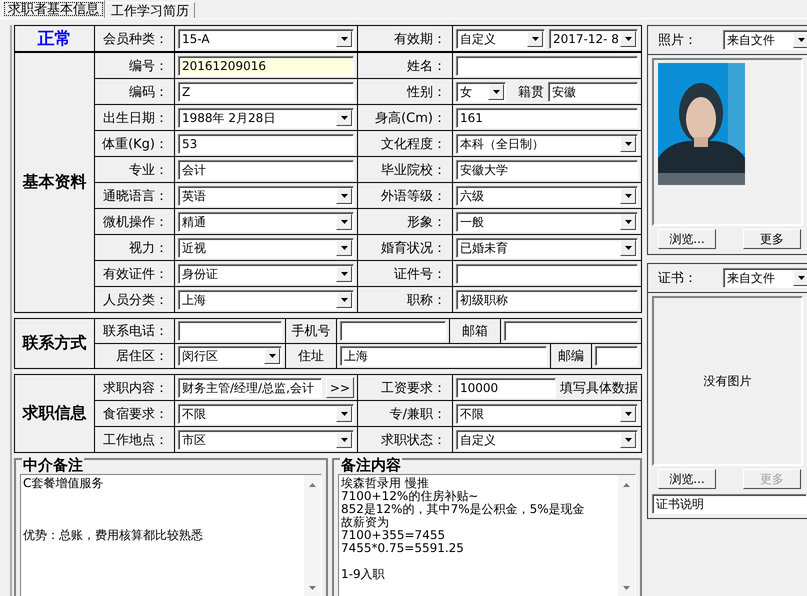 The image size is (807, 596). I want to click on text-area: 埃森哲录用 慢推 7100+12%的住房补贴~ 852是12%的，其中7%是公积金，5%是现金 故薪资为 7100+355=7455 7455*0.75=5591.25 1-9入职, so click(487, 535).